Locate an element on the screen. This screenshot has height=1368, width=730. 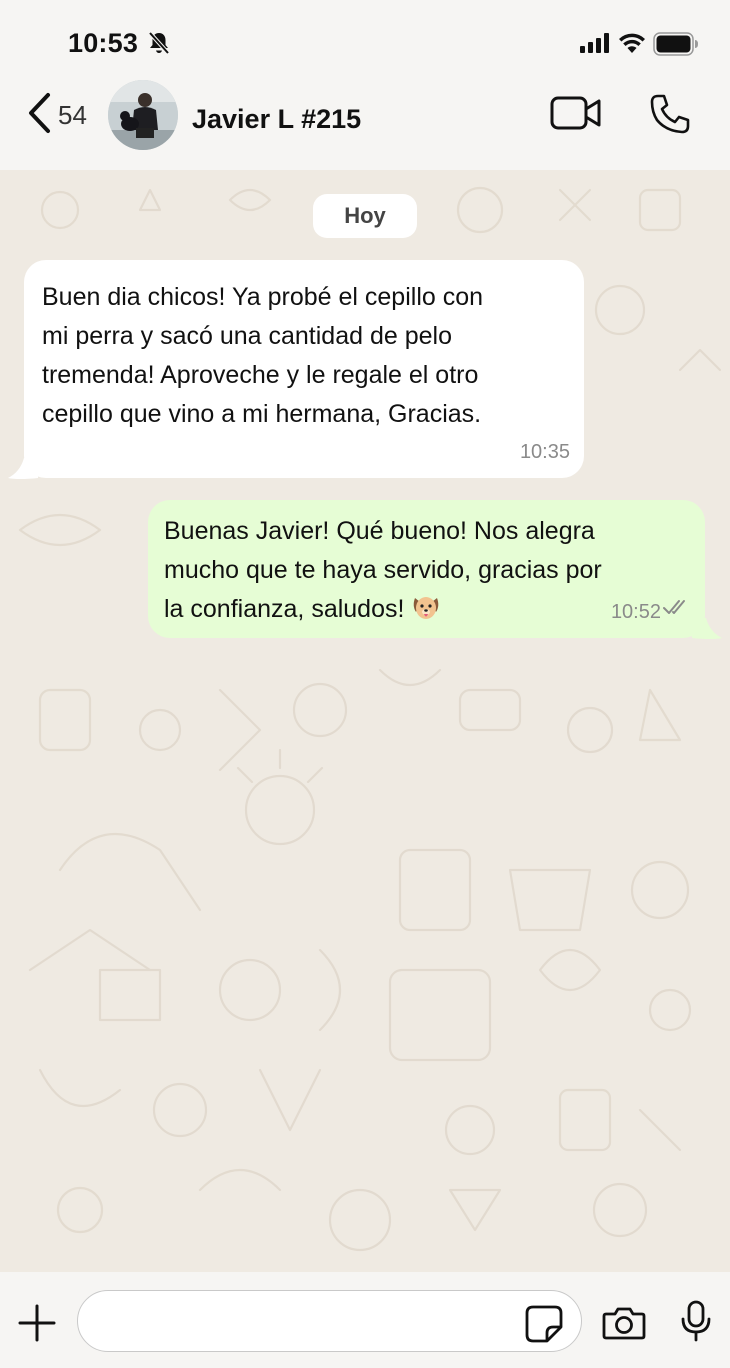
chat-header: 54 Javier L #215 is located at coordinates (365, 125).